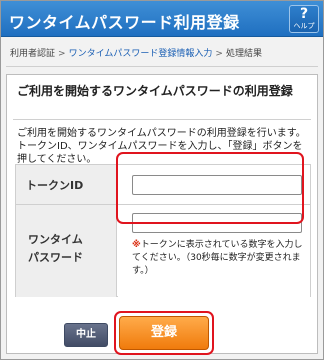  Describe the element at coordinates (155, 91) in the screenshot. I see `section-title: ご利用を開始するワンタイムパスワードの利用登録` at that location.